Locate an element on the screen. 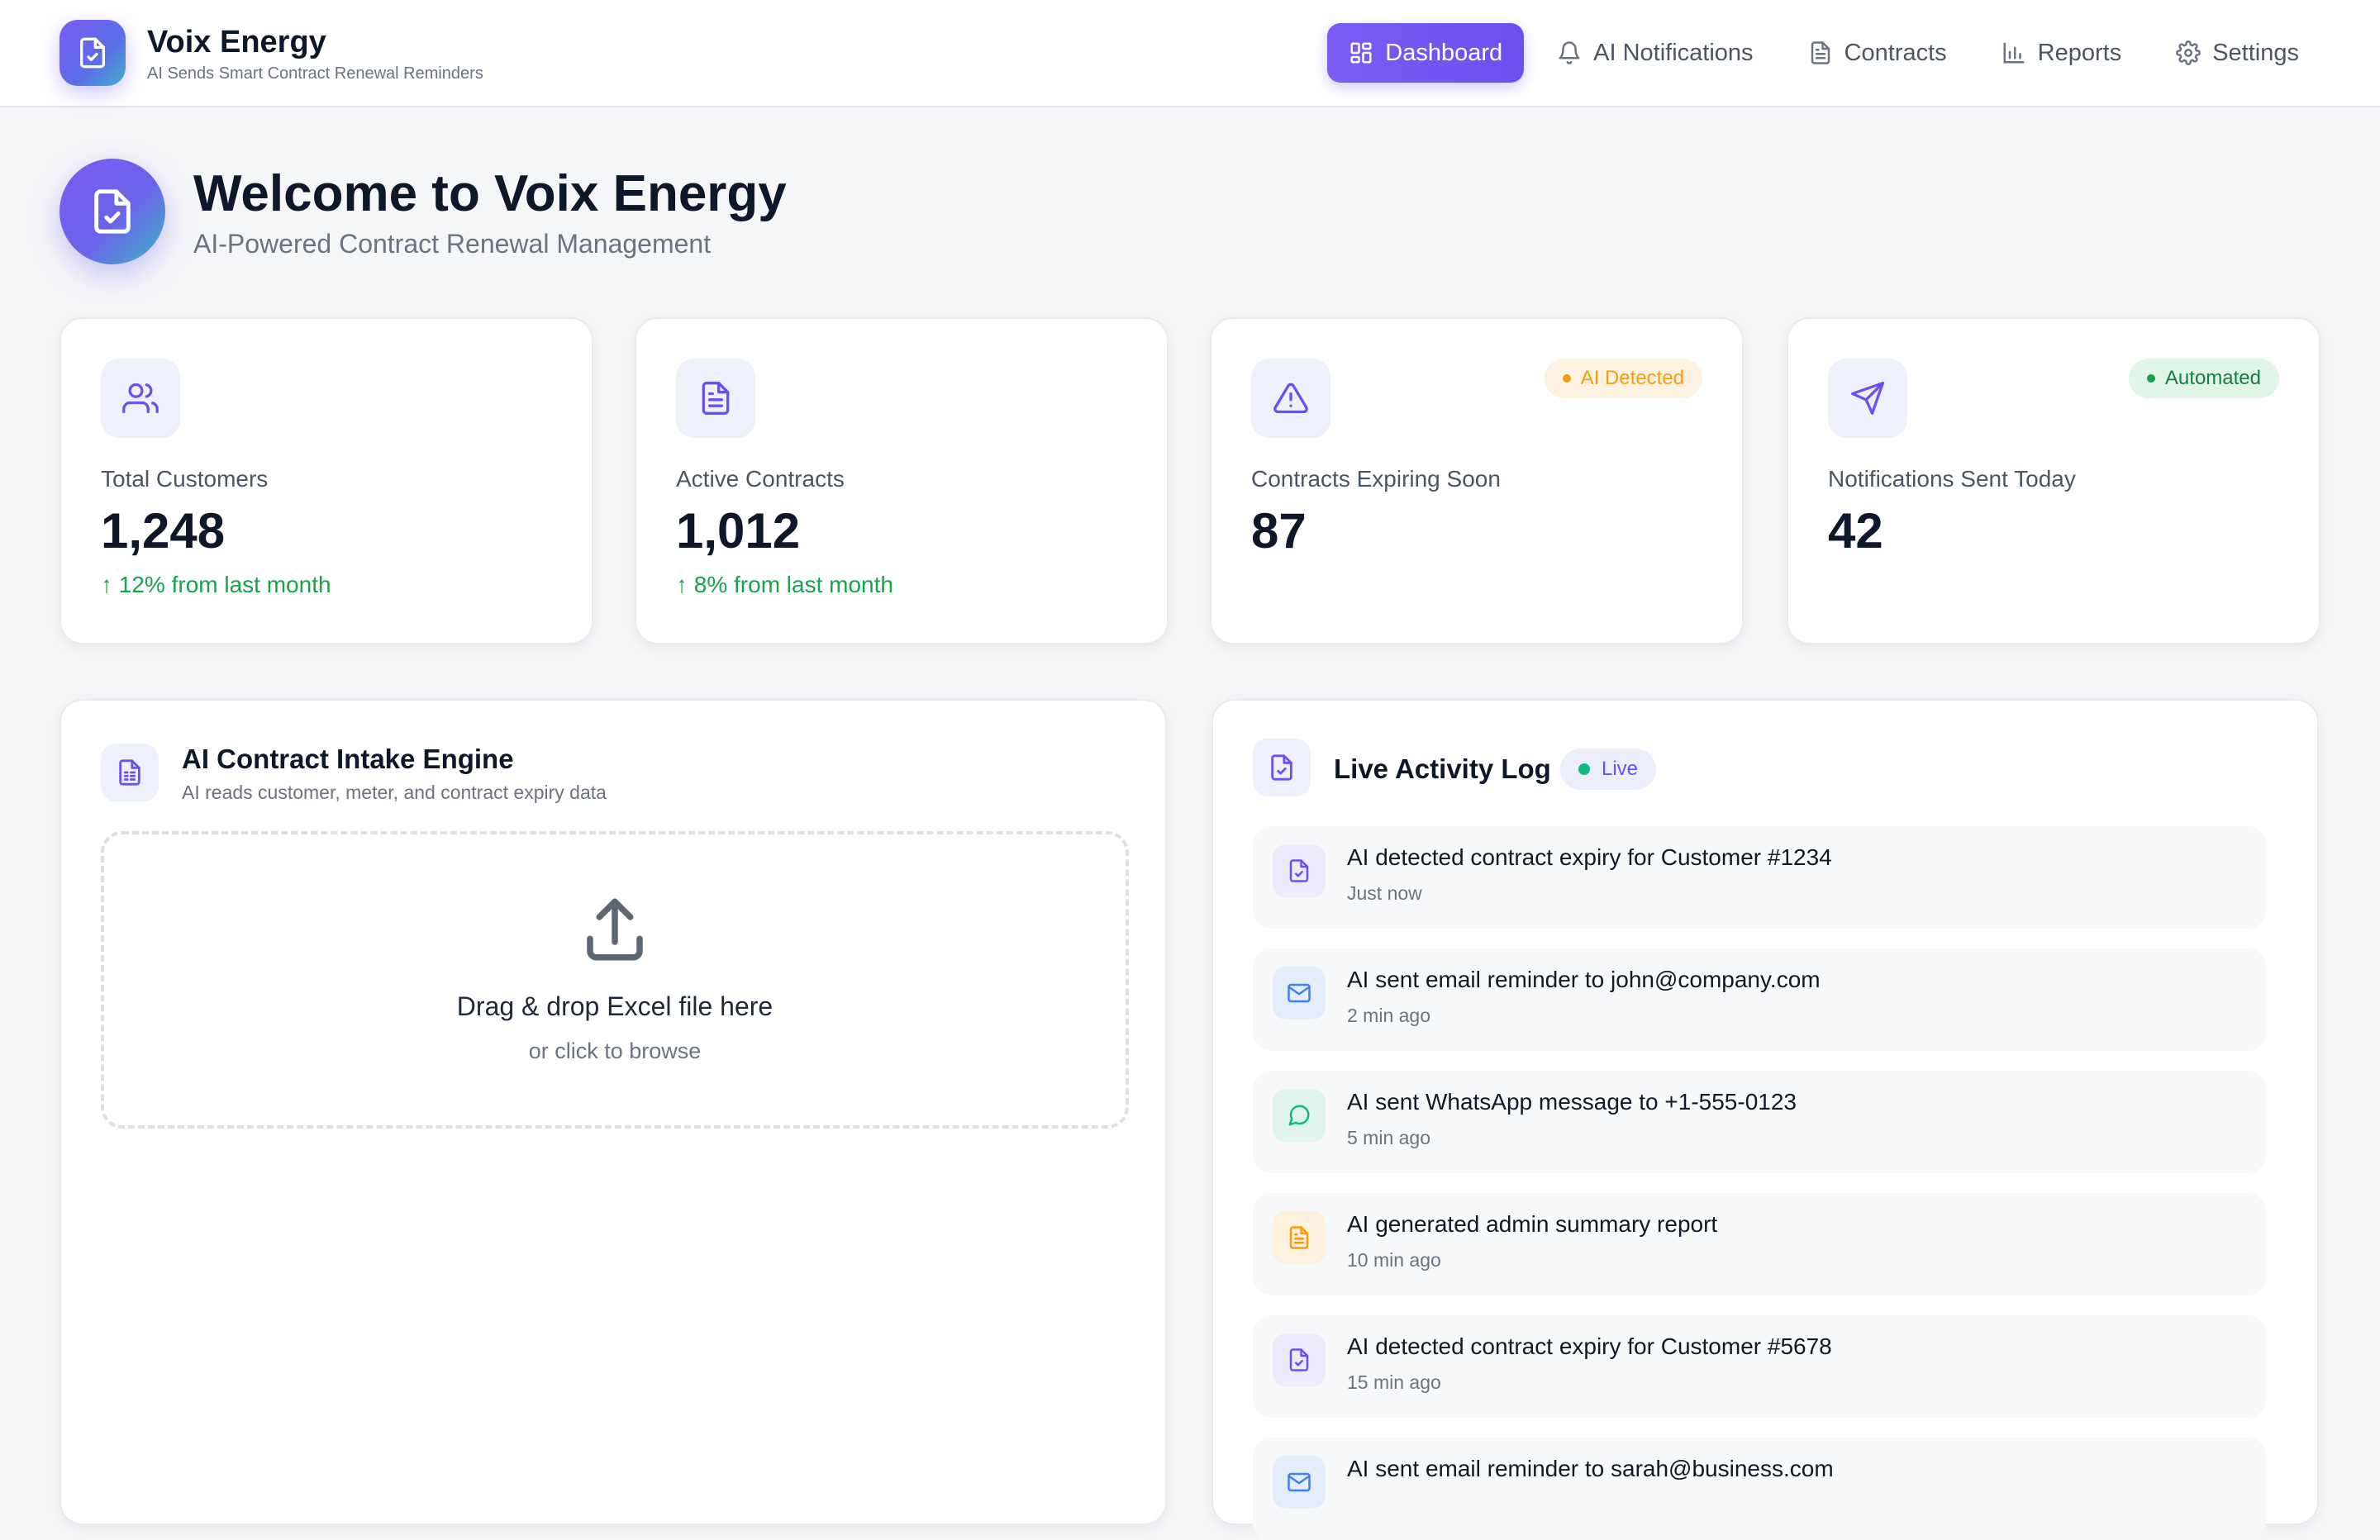 The height and width of the screenshot is (1540, 2380). badge-label: AI Detected is located at coordinates (1632, 378).